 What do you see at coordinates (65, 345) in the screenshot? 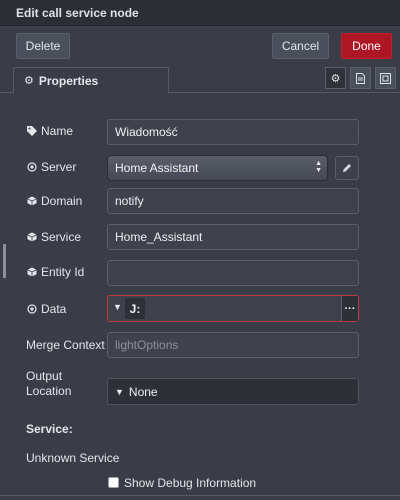
I see `merge-context-label: Merge Context` at bounding box center [65, 345].